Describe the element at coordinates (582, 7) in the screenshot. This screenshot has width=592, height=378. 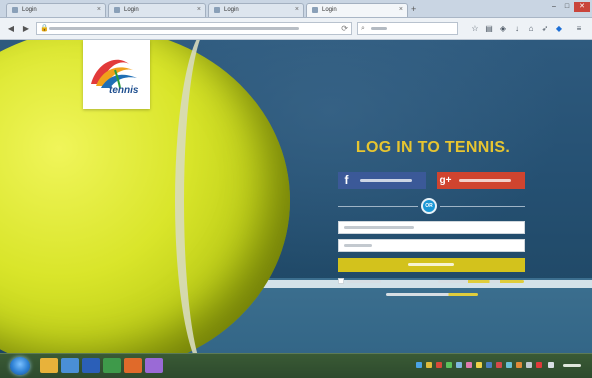
I see `close-window-button: ✕` at that location.